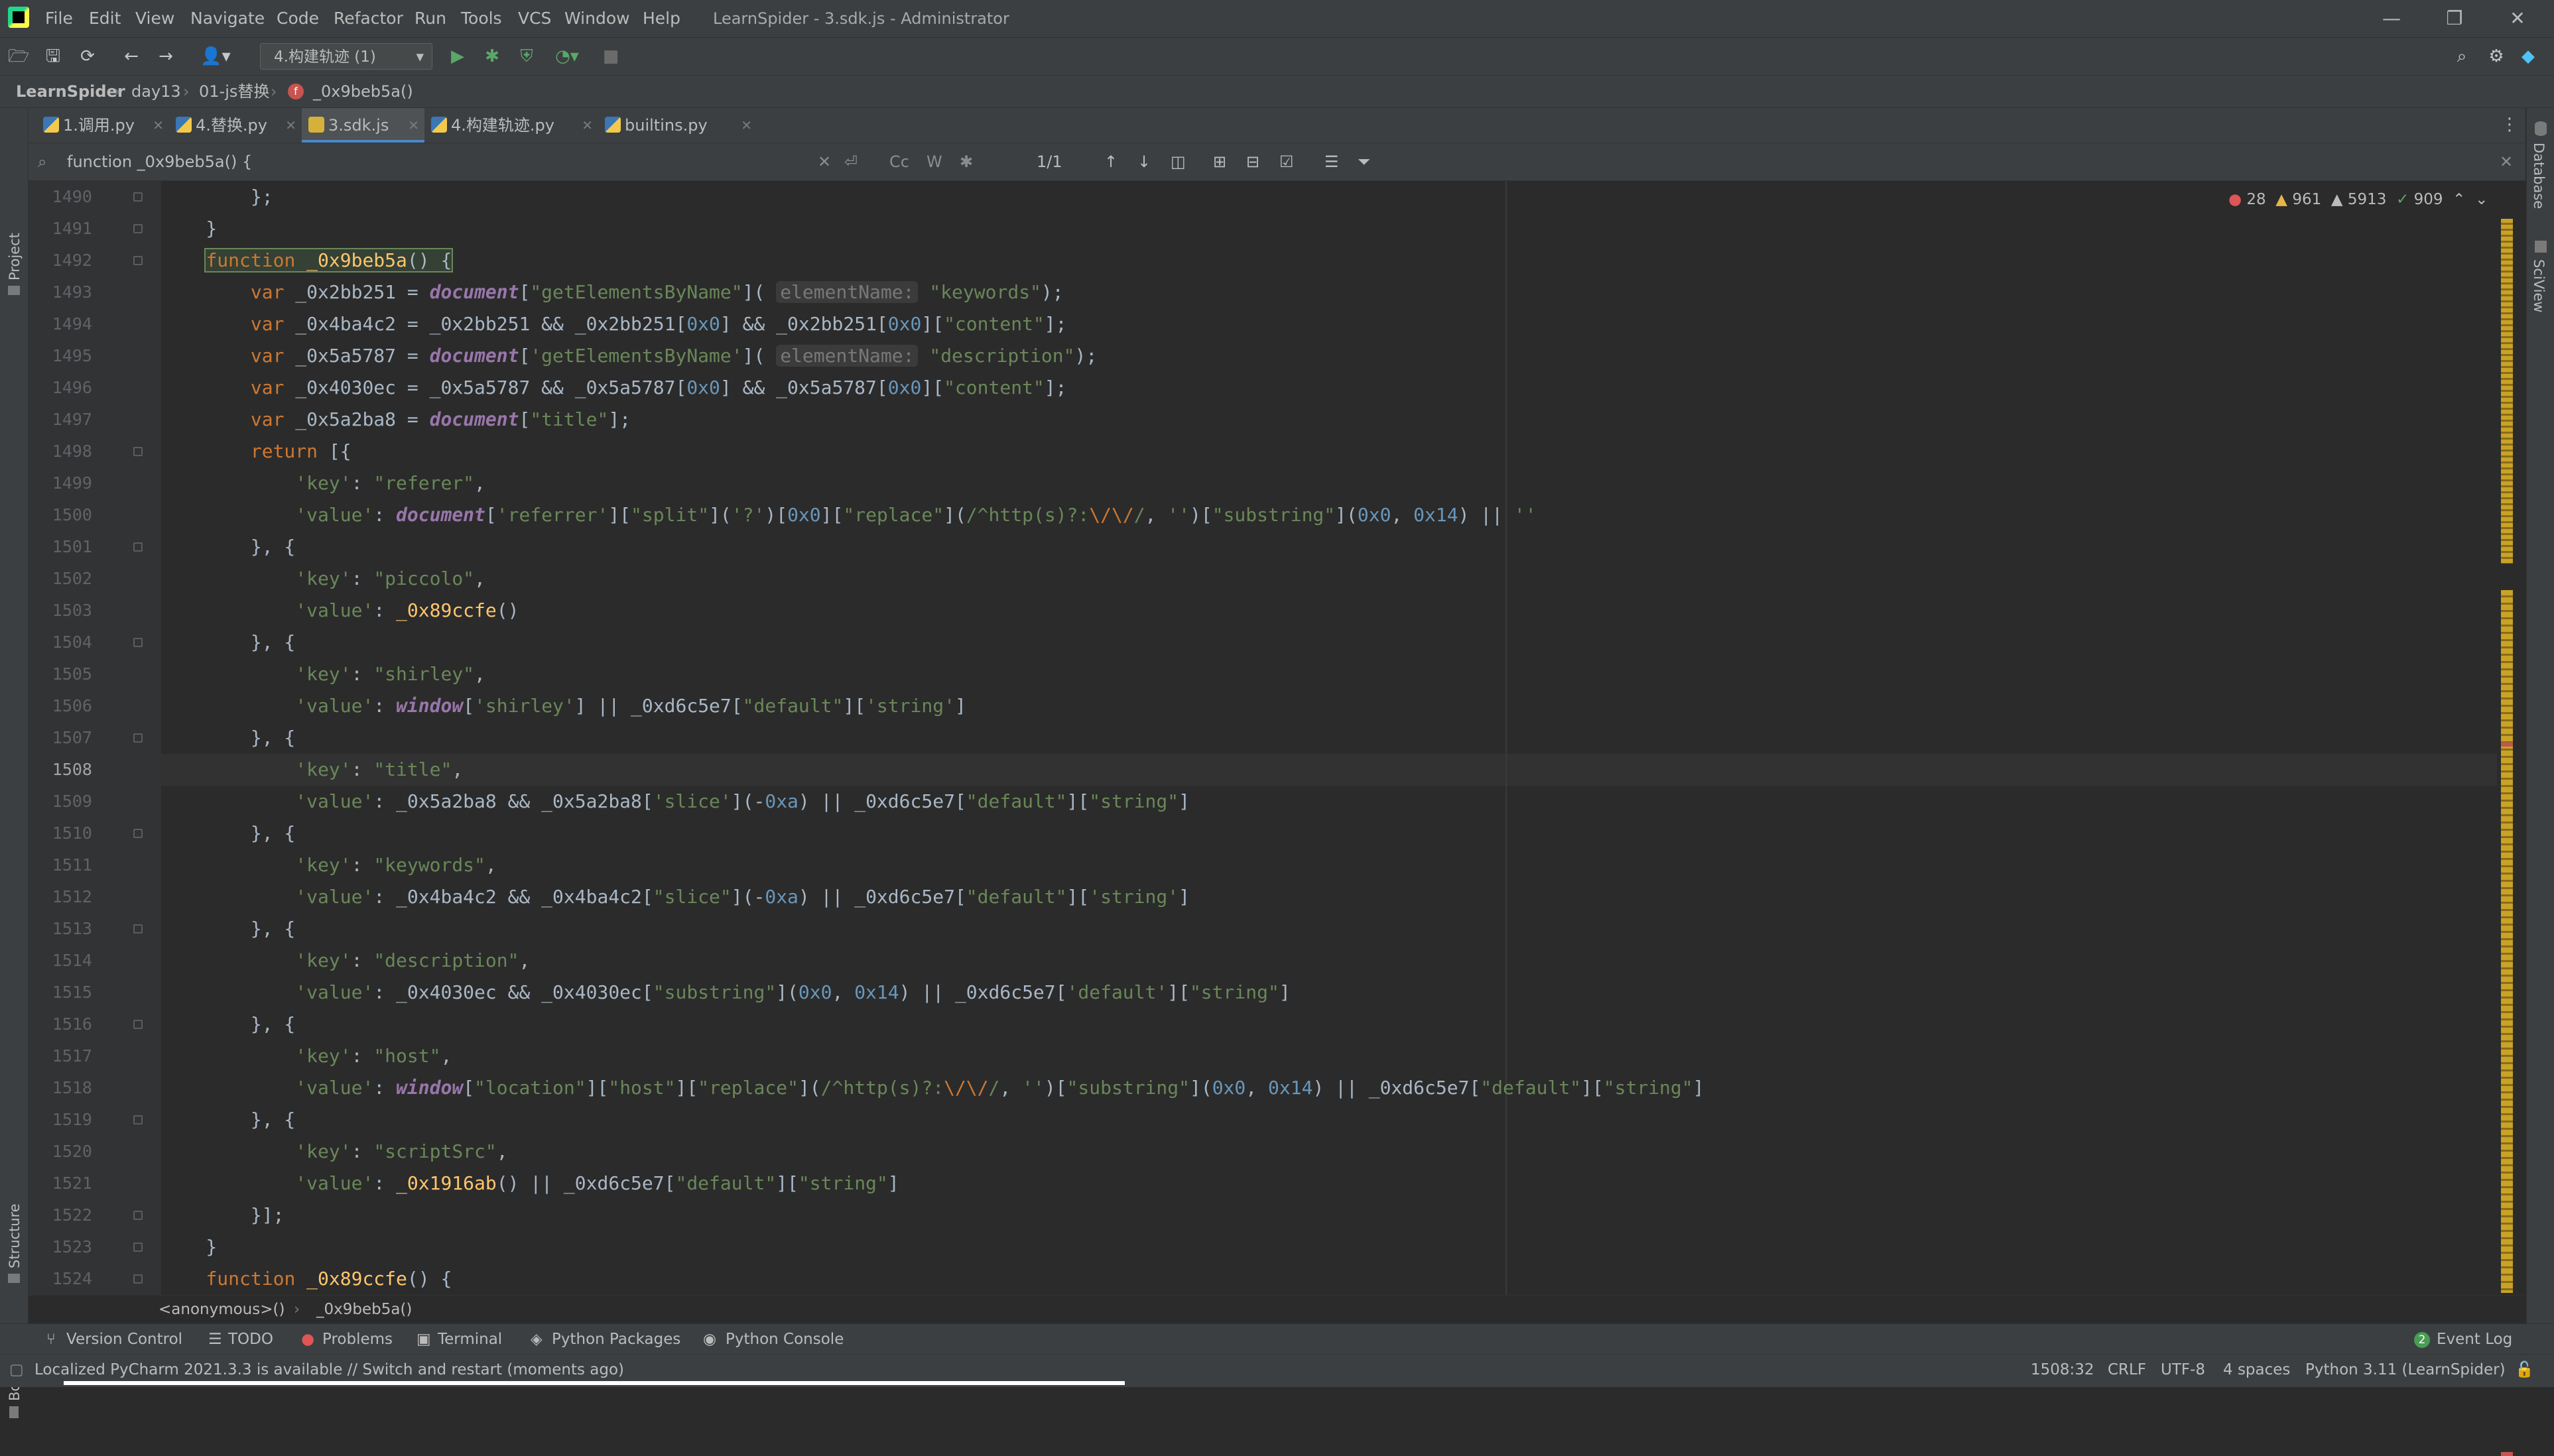 This screenshot has width=2554, height=1456. Describe the element at coordinates (457, 56) in the screenshot. I see `run-icon: ▶` at that location.